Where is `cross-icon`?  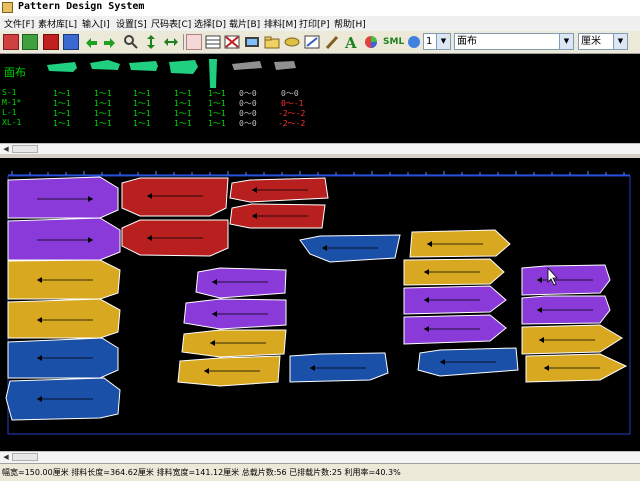 cross-icon is located at coordinates (232, 42).